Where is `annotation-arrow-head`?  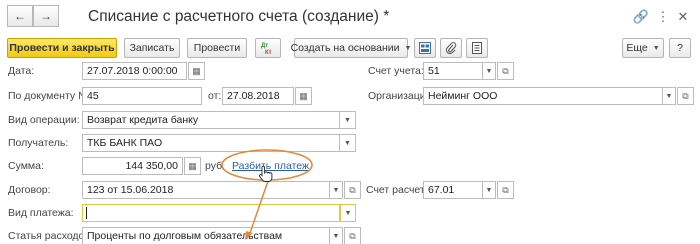 annotation-arrow-head is located at coordinates (249, 235).